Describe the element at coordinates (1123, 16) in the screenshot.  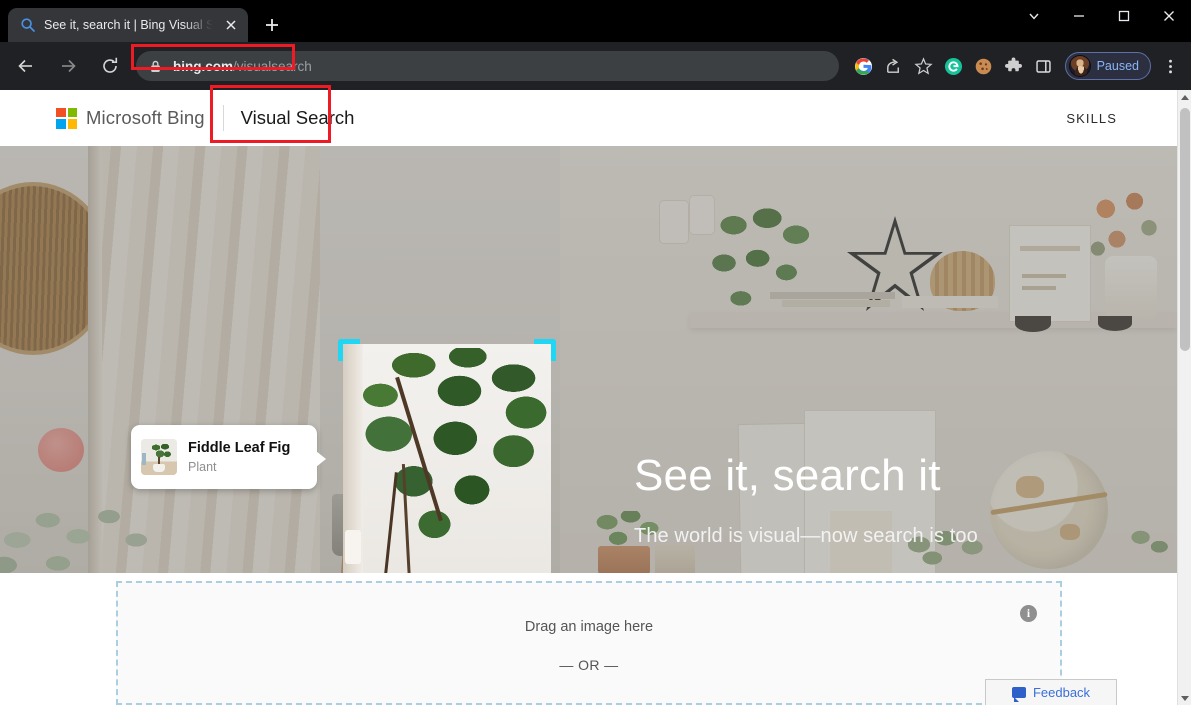
I see `maximize-icon` at that location.